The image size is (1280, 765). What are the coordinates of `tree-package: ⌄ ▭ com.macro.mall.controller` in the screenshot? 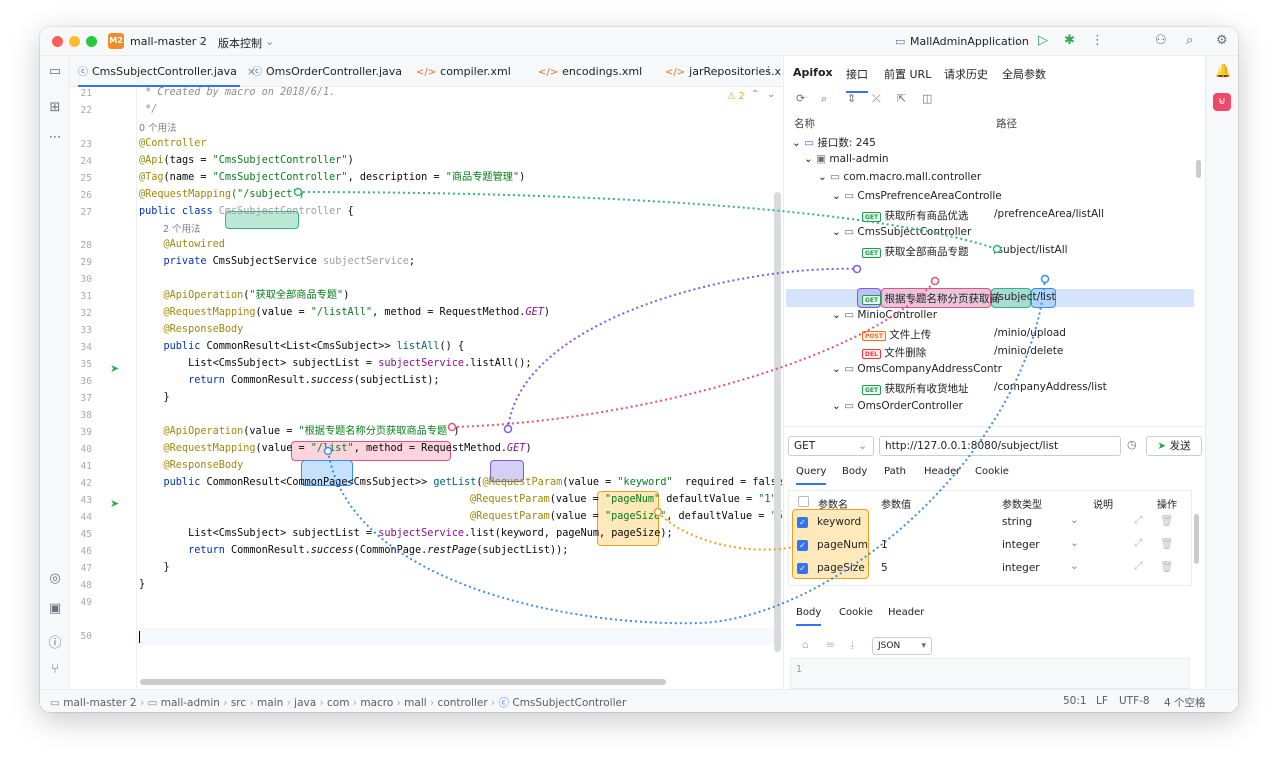 It's located at (899, 177).